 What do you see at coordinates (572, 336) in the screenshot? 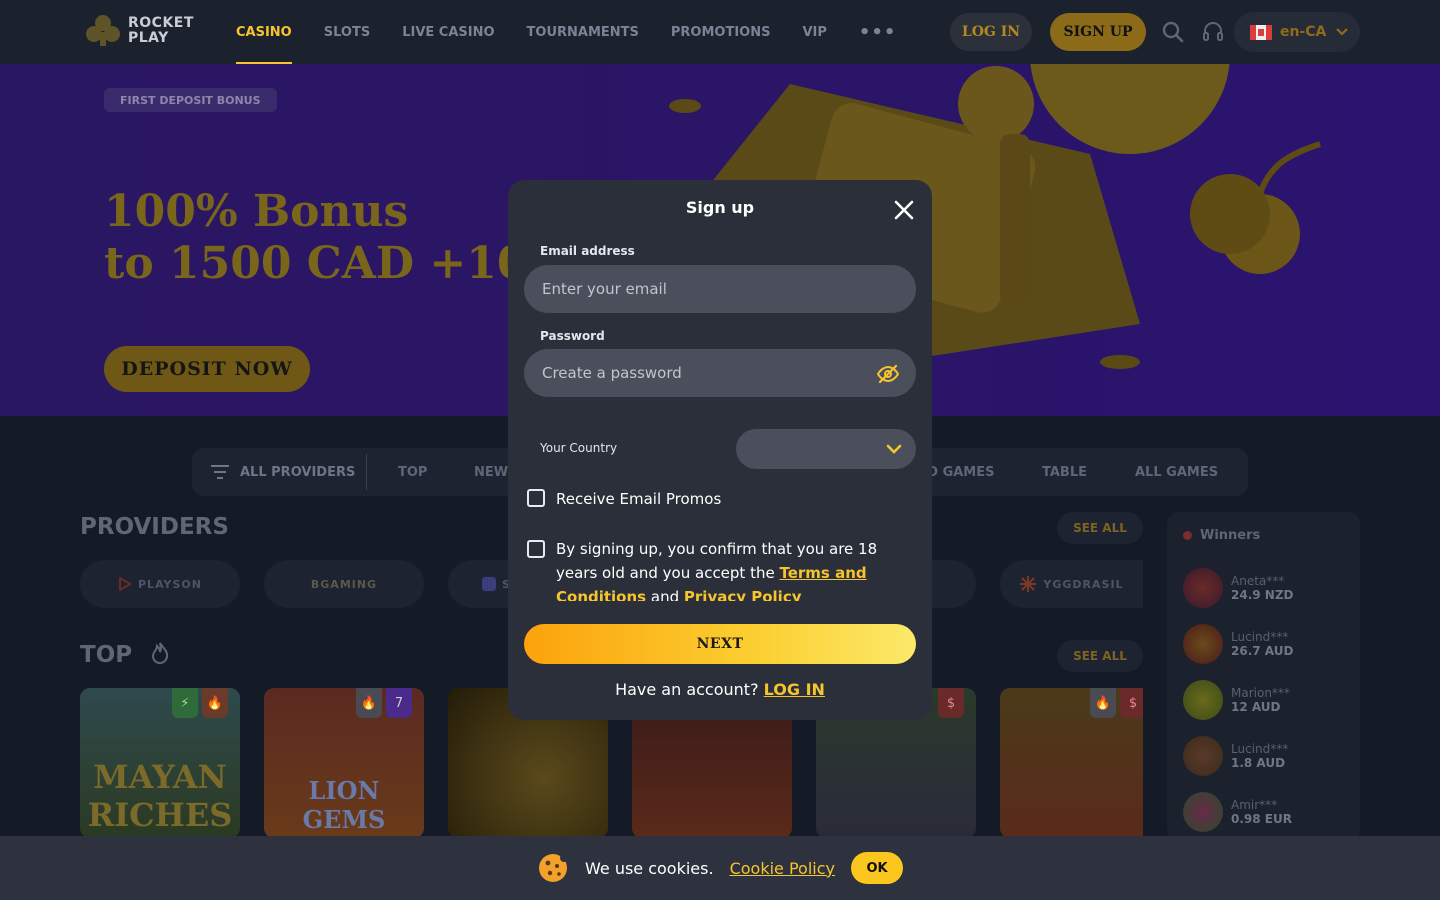
I see `password-label: Password` at bounding box center [572, 336].